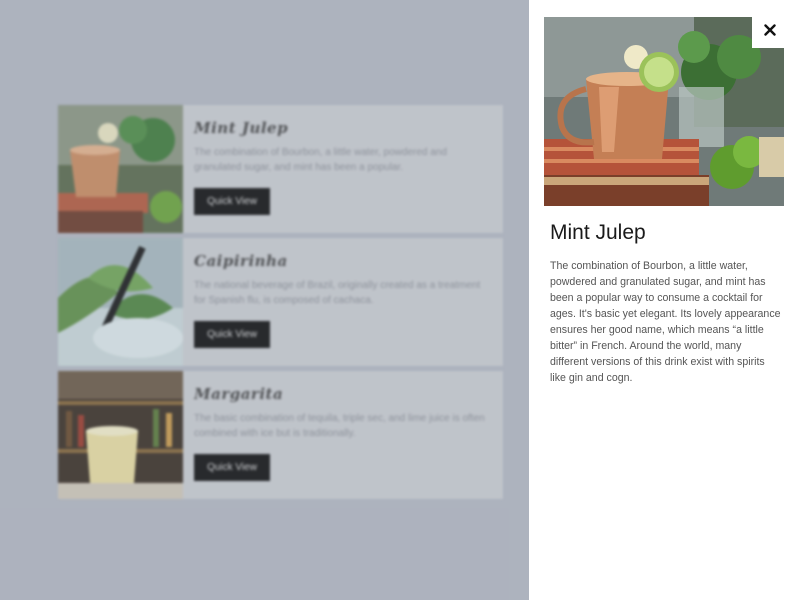  I want to click on mint-julep-image, so click(664, 111).